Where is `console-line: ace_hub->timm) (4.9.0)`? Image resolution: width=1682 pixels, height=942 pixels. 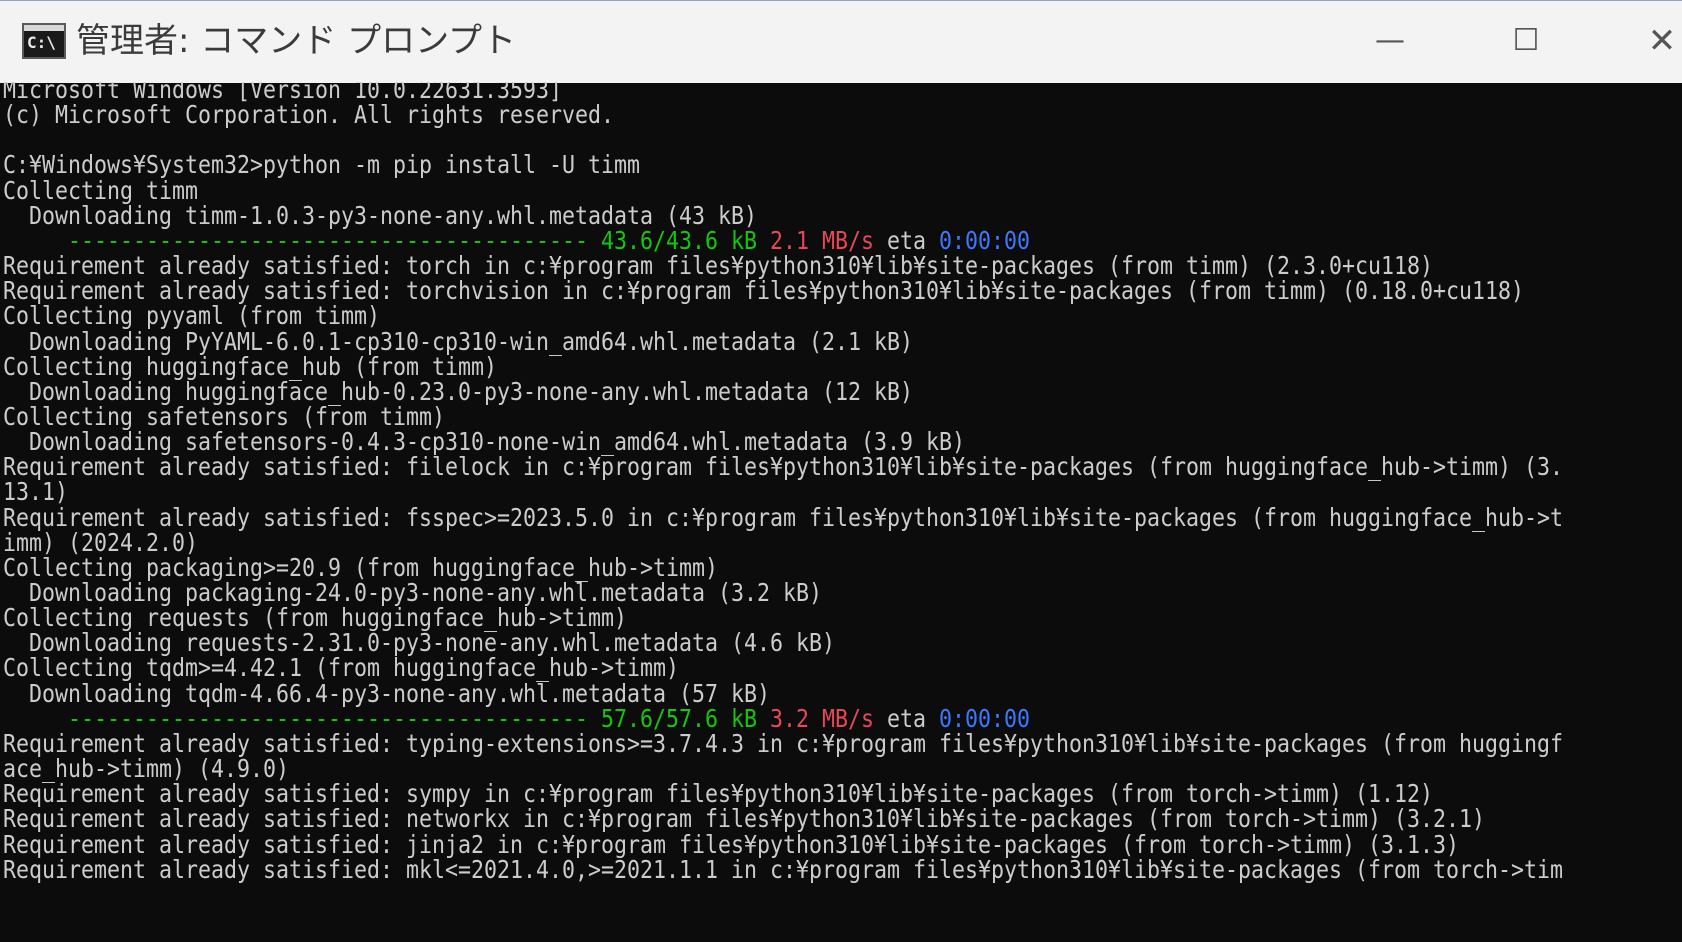
console-line: ace_hub->timm) (4.9.0) is located at coordinates (146, 769).